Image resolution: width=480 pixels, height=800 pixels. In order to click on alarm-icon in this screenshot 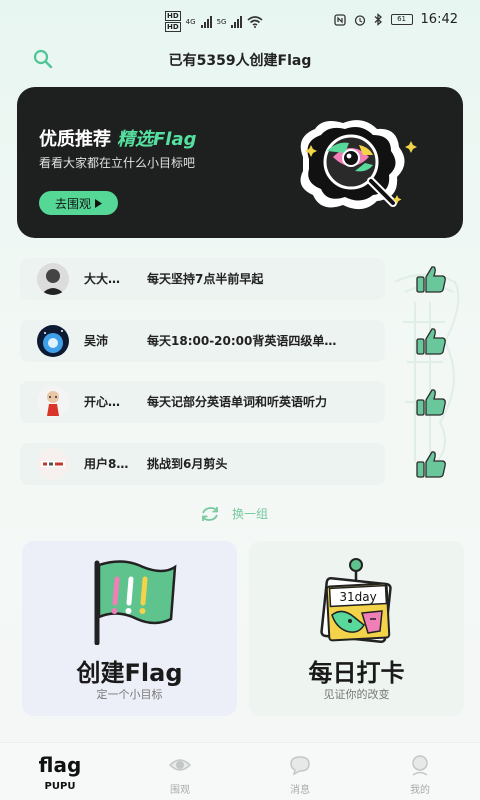, I will do `click(359, 20)`.